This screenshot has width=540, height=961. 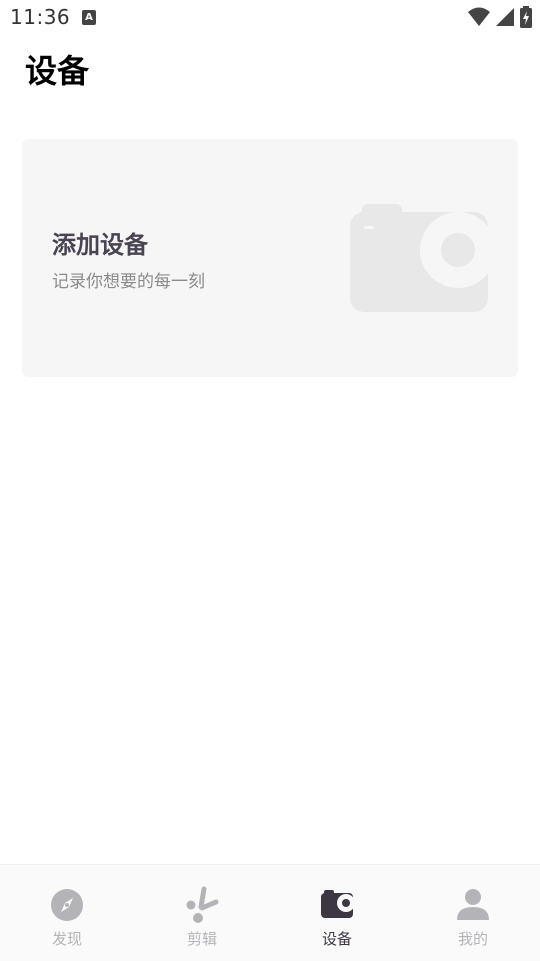 I want to click on tab-edit-label: 剪辑, so click(x=201, y=939).